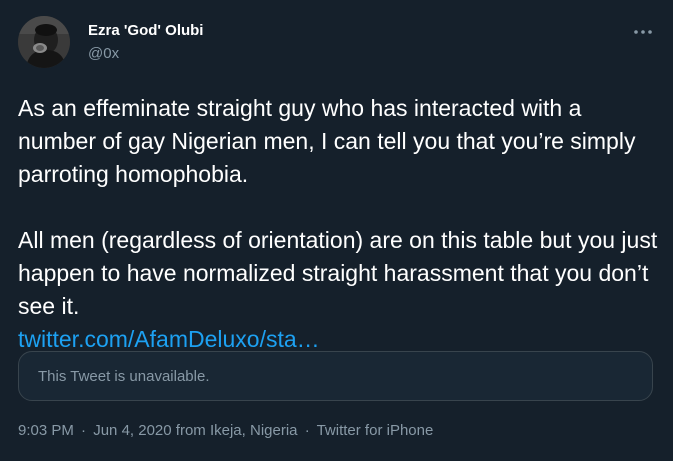 Image resolution: width=673 pixels, height=461 pixels. What do you see at coordinates (103, 54) in the screenshot?
I see `author-handle: @0x` at bounding box center [103, 54].